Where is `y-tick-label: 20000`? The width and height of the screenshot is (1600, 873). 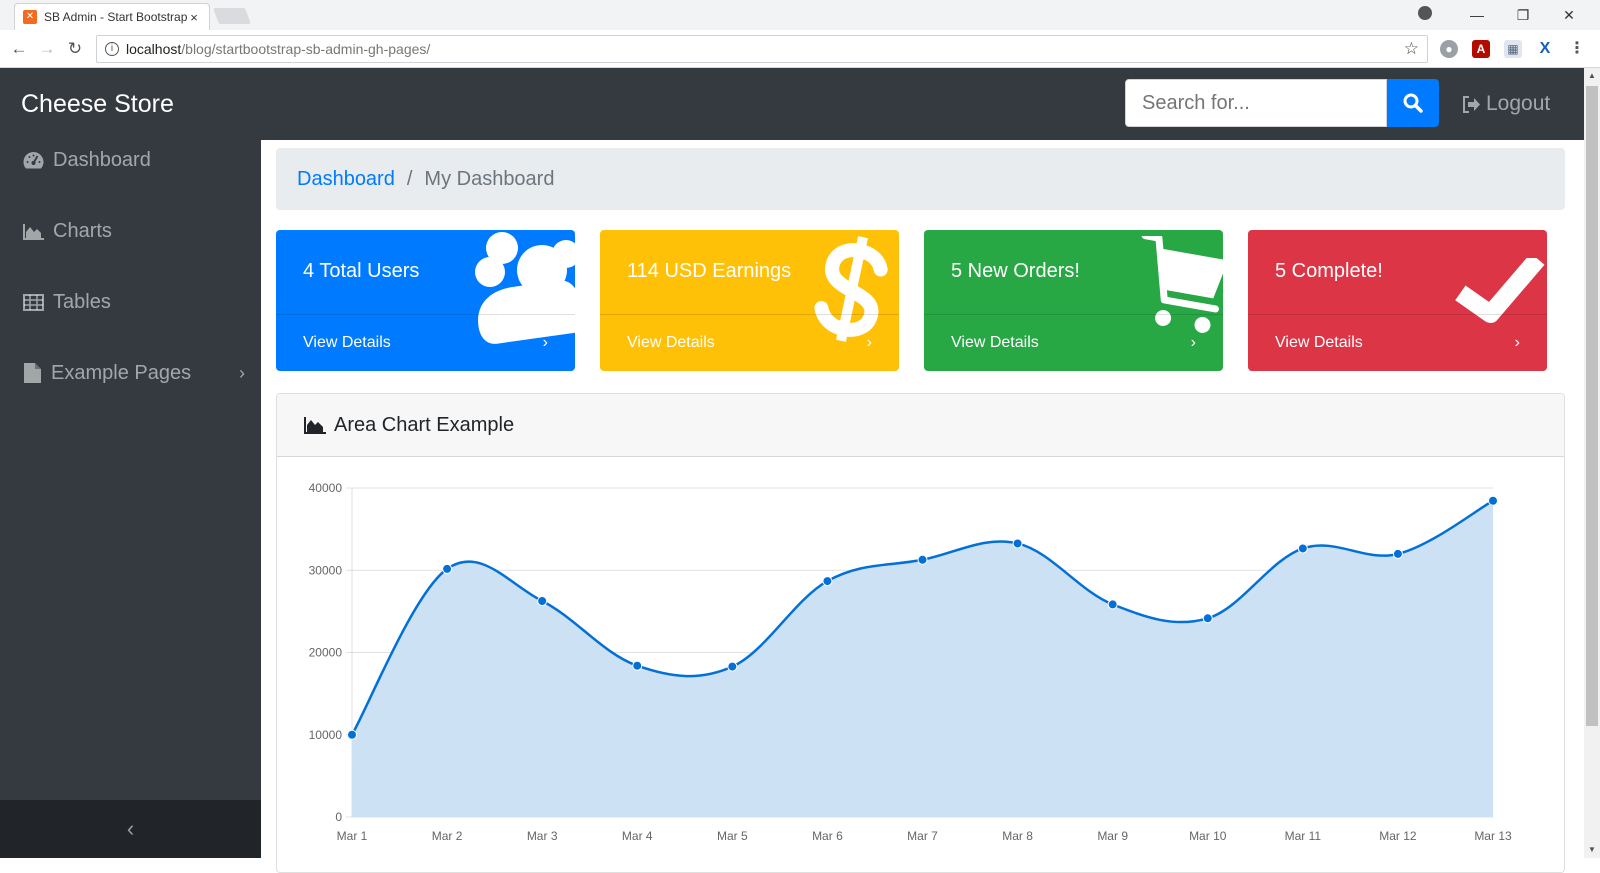
y-tick-label: 20000 is located at coordinates (326, 653).